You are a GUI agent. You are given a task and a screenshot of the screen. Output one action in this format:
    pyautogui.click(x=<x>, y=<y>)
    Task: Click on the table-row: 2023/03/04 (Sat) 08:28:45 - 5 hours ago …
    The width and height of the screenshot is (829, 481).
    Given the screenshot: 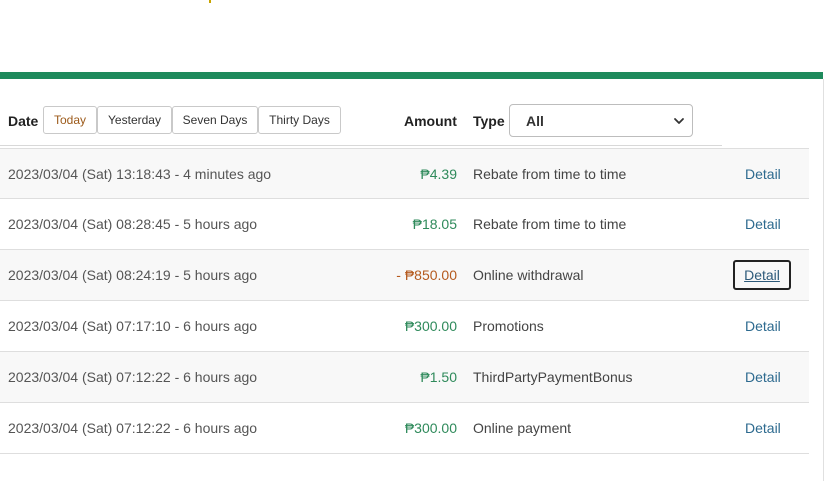 What is the action you would take?
    pyautogui.click(x=404, y=224)
    